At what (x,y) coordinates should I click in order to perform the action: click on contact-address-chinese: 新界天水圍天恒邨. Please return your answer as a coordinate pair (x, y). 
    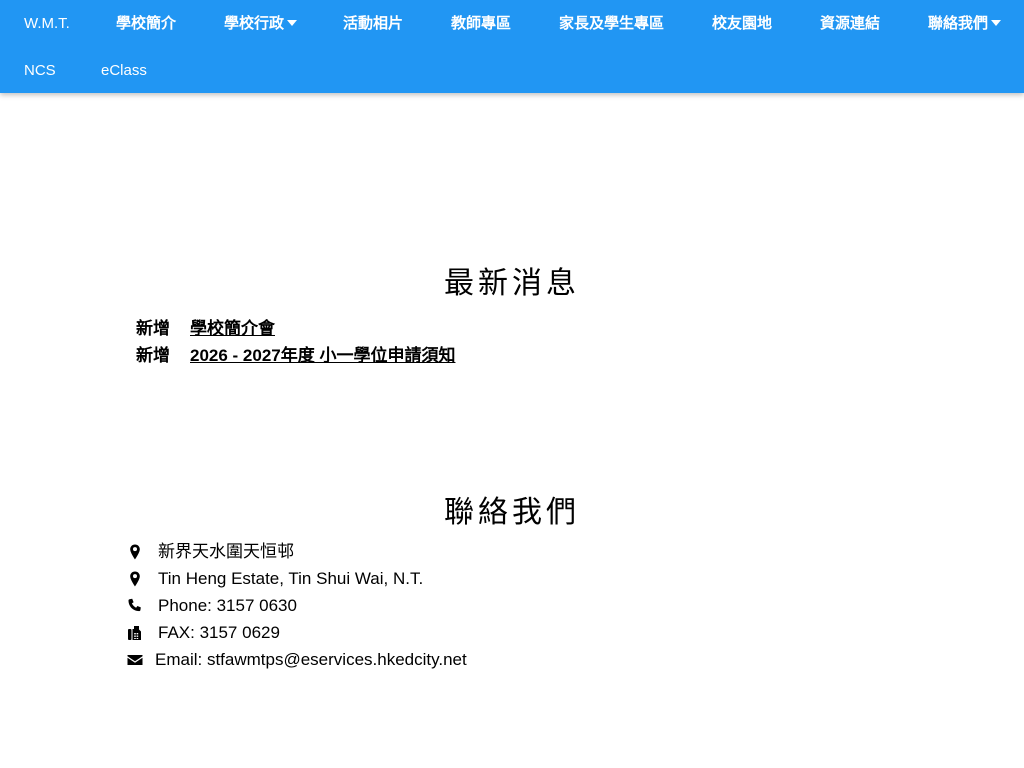
    Looking at the image, I should click on (210, 552).